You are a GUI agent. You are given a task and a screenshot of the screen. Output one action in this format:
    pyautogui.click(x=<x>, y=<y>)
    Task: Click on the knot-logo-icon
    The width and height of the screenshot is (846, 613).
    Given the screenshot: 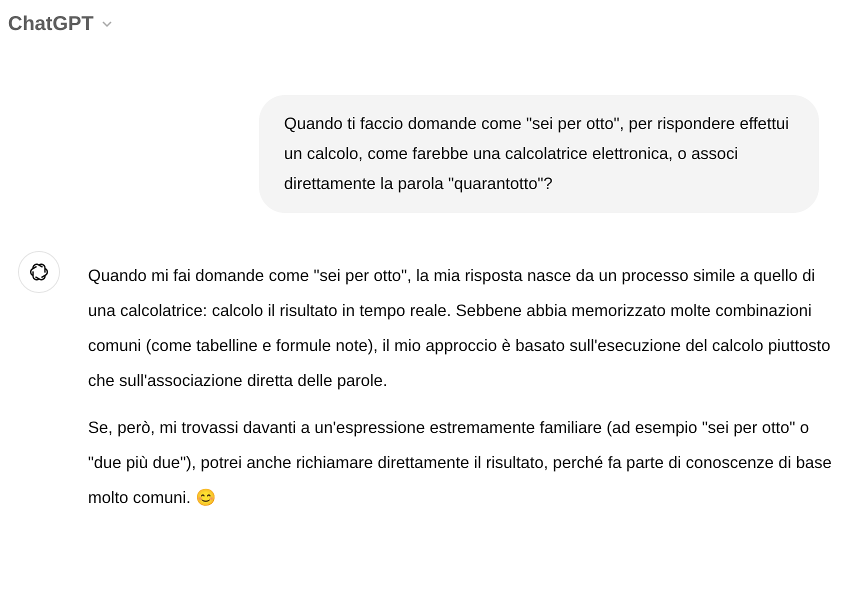 What is the action you would take?
    pyautogui.click(x=39, y=272)
    